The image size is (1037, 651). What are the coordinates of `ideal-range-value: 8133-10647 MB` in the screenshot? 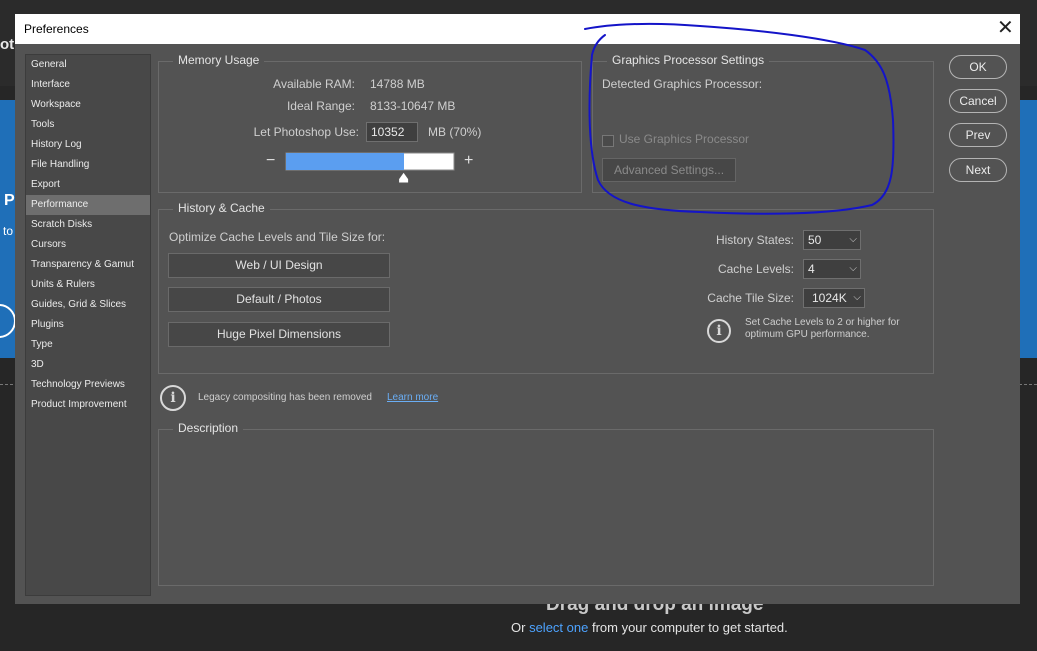 It's located at (413, 106).